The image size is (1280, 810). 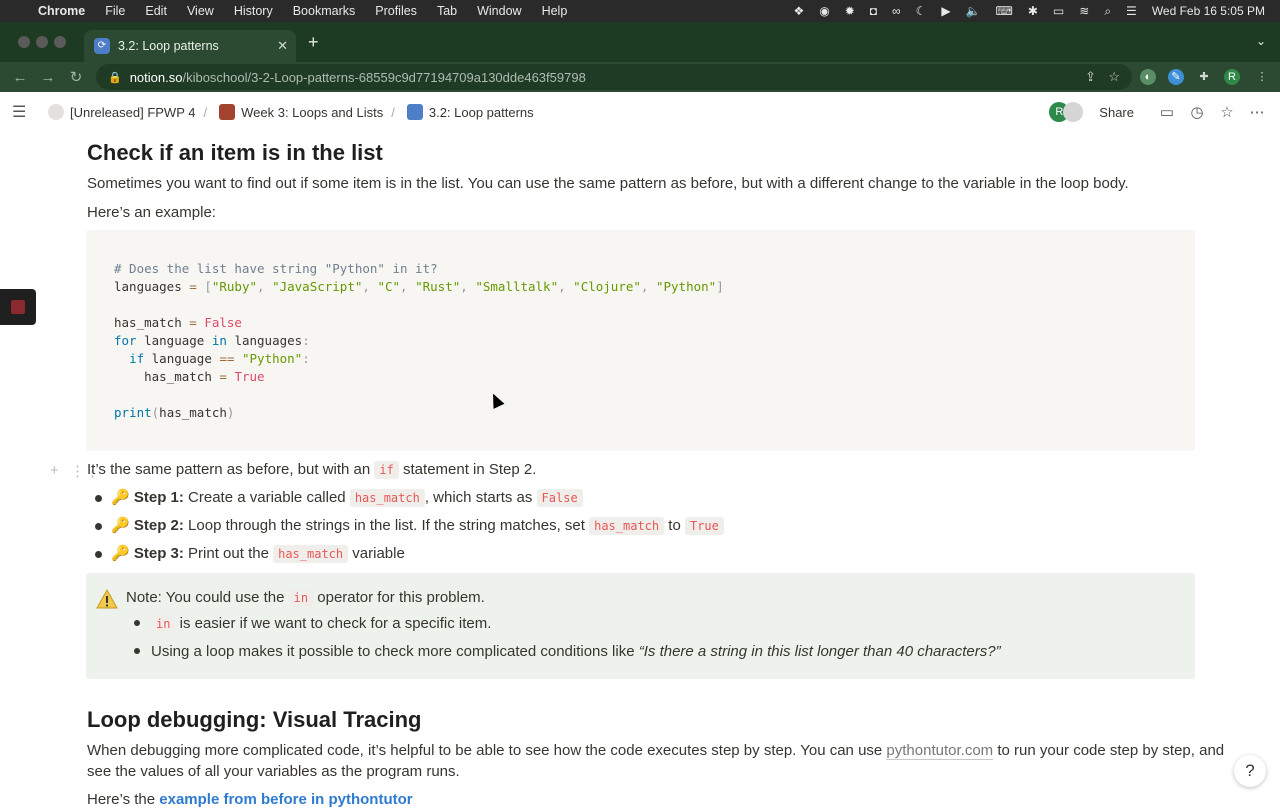 What do you see at coordinates (254, 719) in the screenshot?
I see `section-heading: Loop debugging: Visual Tracing` at bounding box center [254, 719].